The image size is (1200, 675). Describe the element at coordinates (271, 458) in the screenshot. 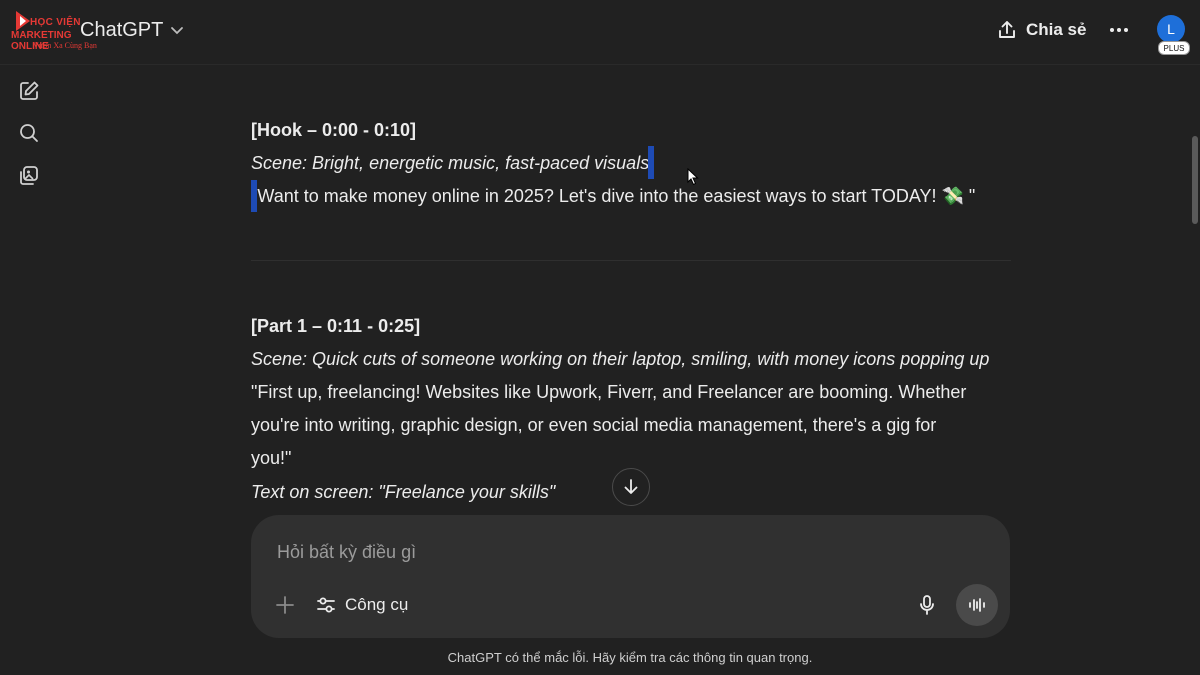

I see `part1-quote-line: you!"` at that location.